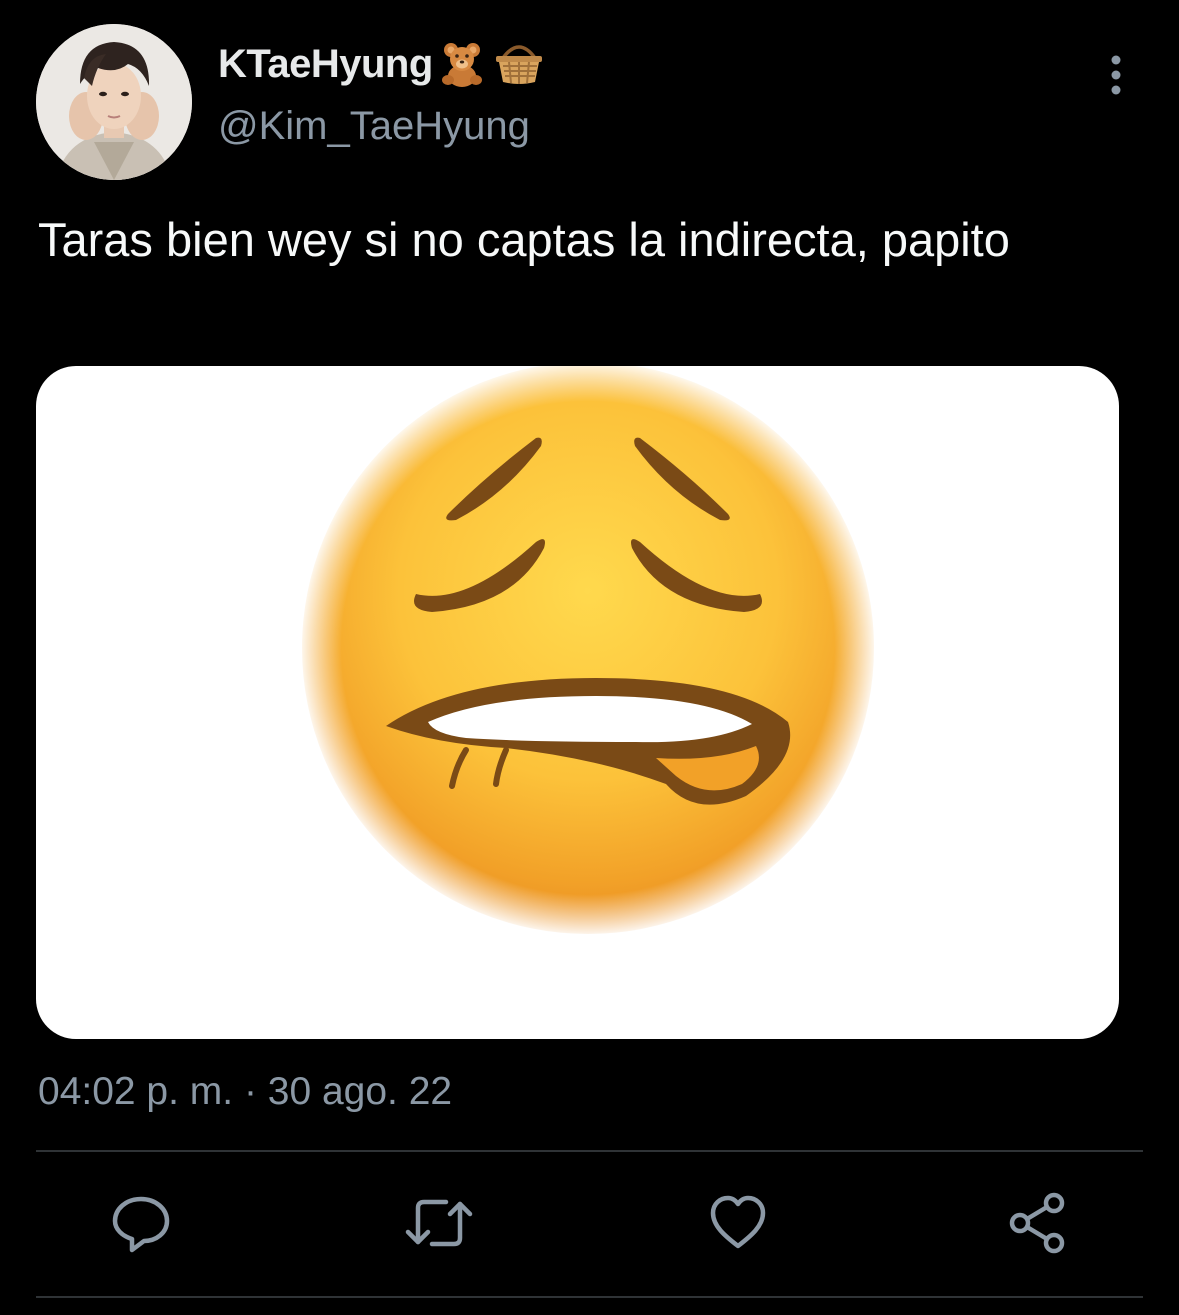 The image size is (1179, 1315). I want to click on speech-bubble-icon, so click(141, 1224).